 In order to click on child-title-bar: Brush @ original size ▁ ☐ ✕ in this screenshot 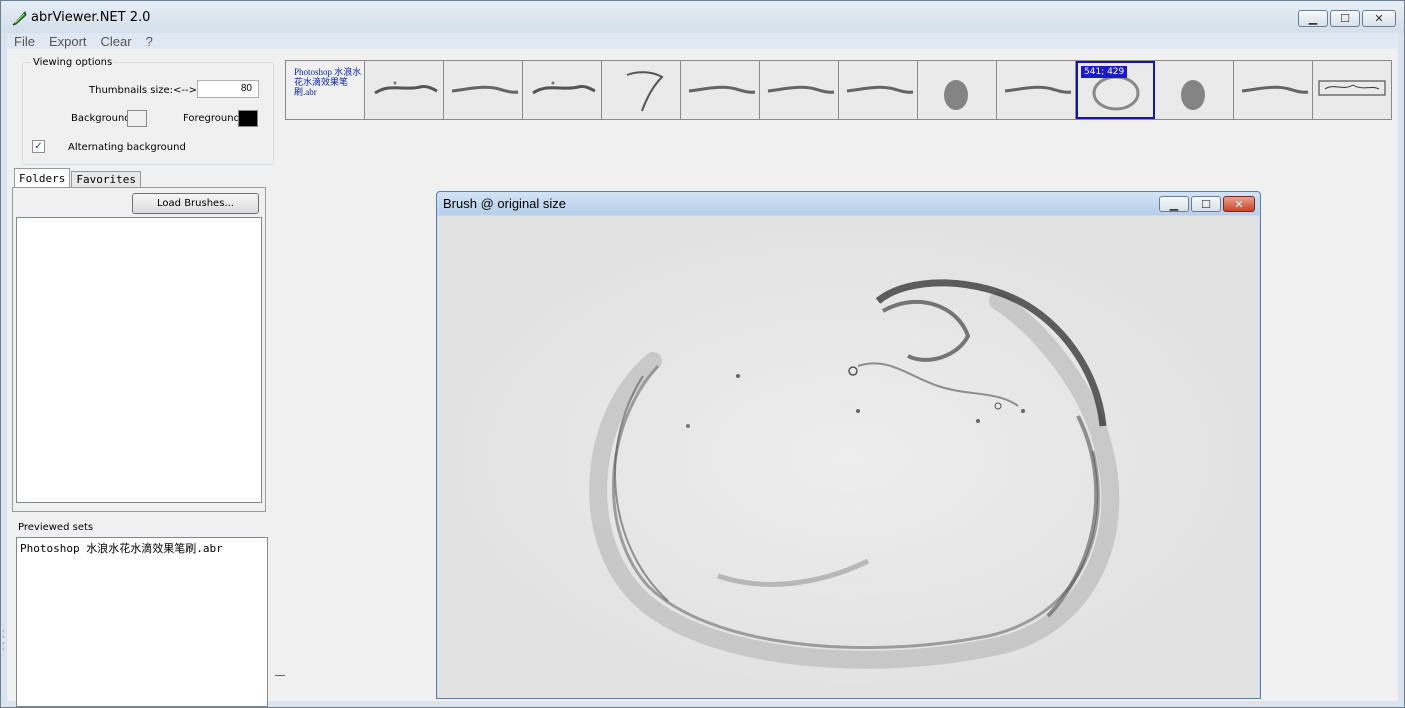, I will do `click(848, 203)`.